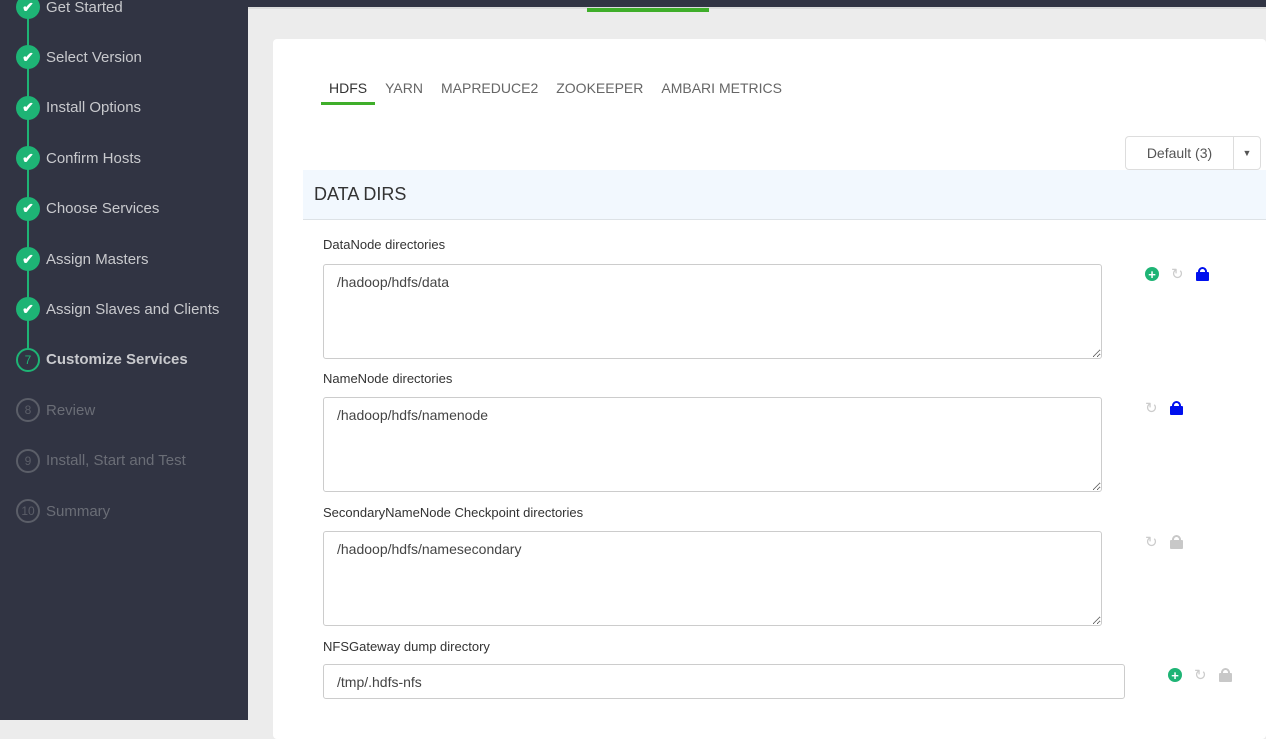 This screenshot has height=739, width=1266. What do you see at coordinates (94, 108) in the screenshot?
I see `wizard-step-label: Install Options` at bounding box center [94, 108].